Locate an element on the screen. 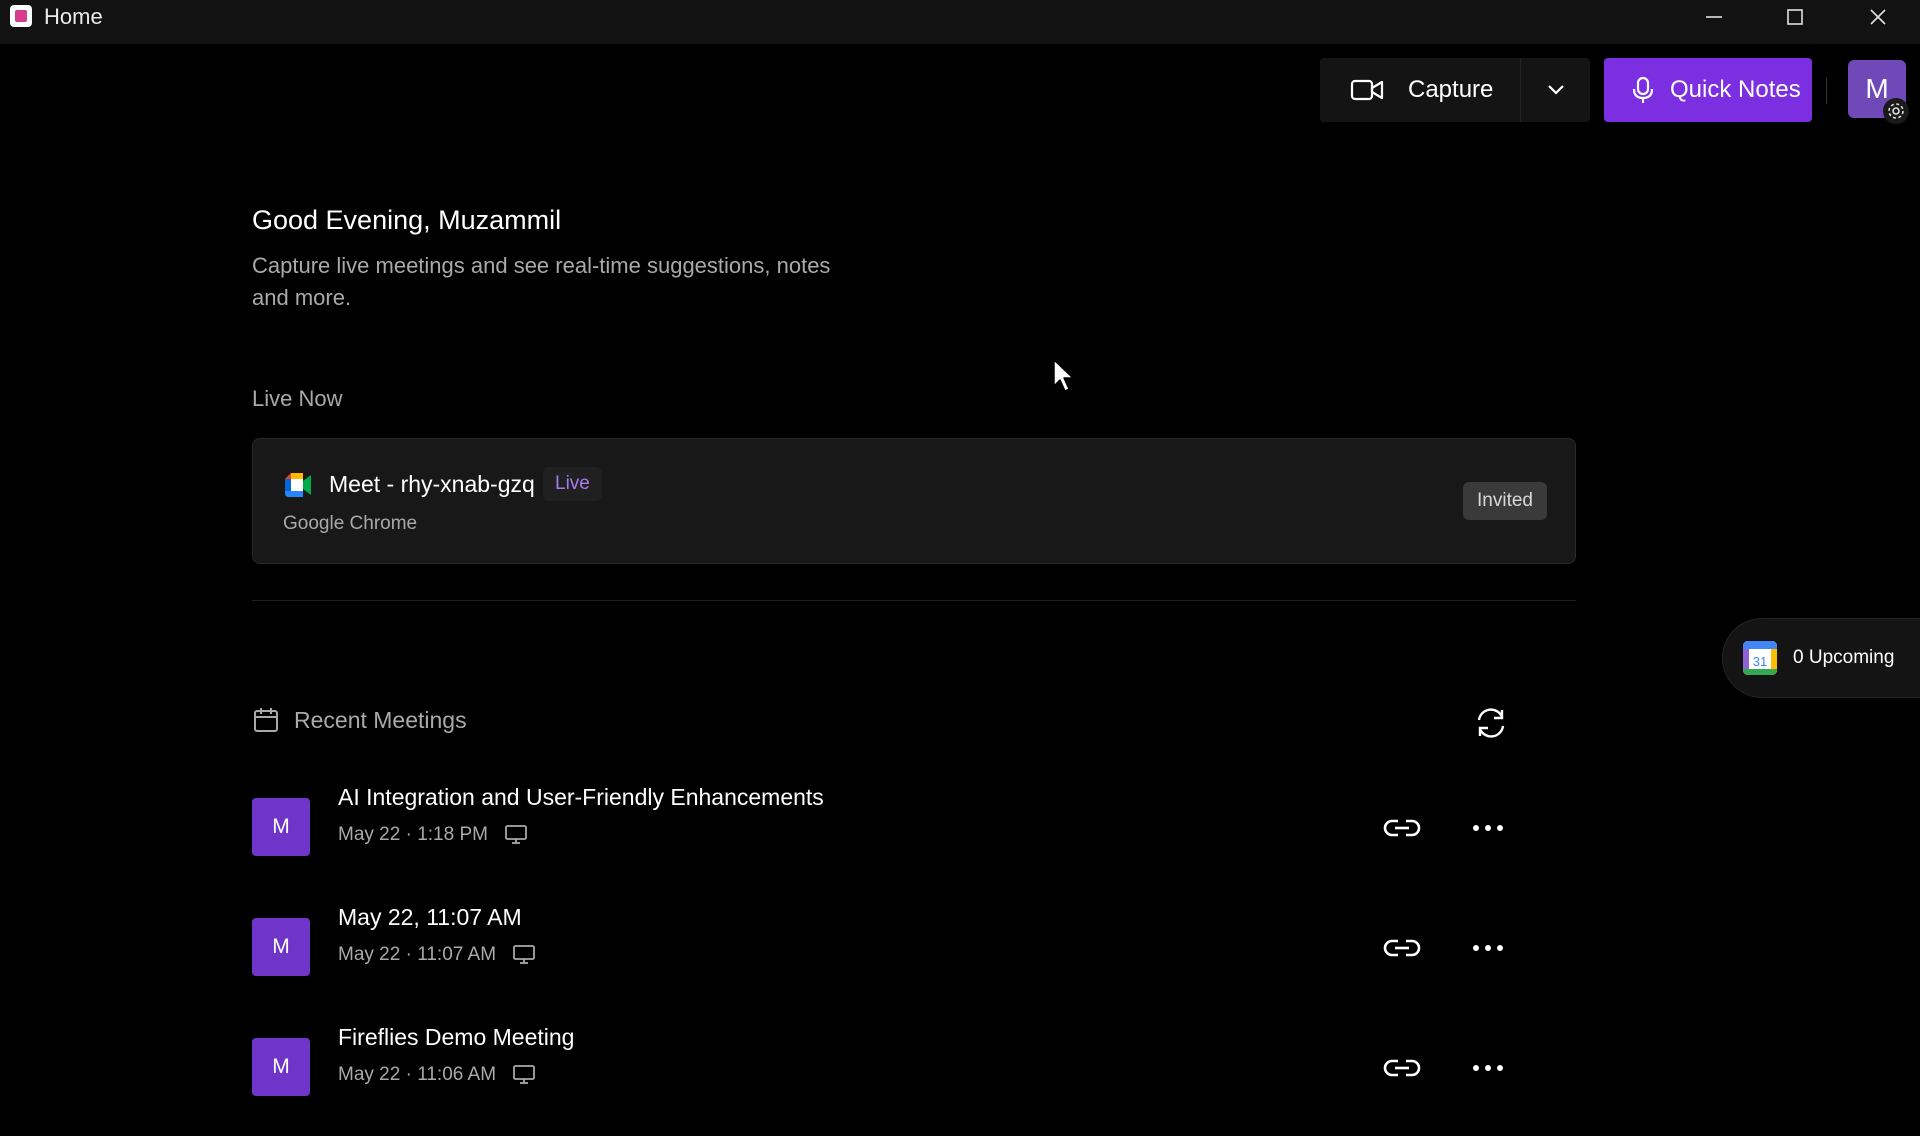  meeting-meta: May 22 · 11:07 AM is located at coordinates (437, 955).